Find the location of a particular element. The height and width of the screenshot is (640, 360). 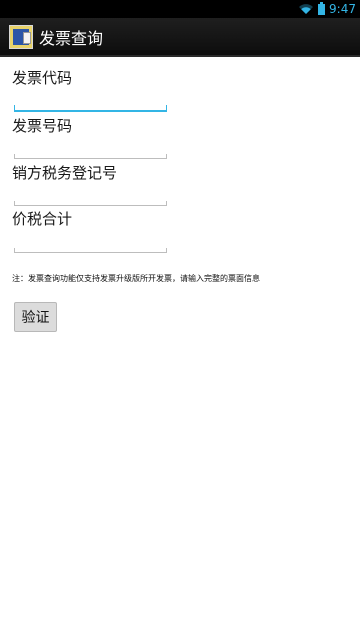

total-amount-input is located at coordinates (90, 248).